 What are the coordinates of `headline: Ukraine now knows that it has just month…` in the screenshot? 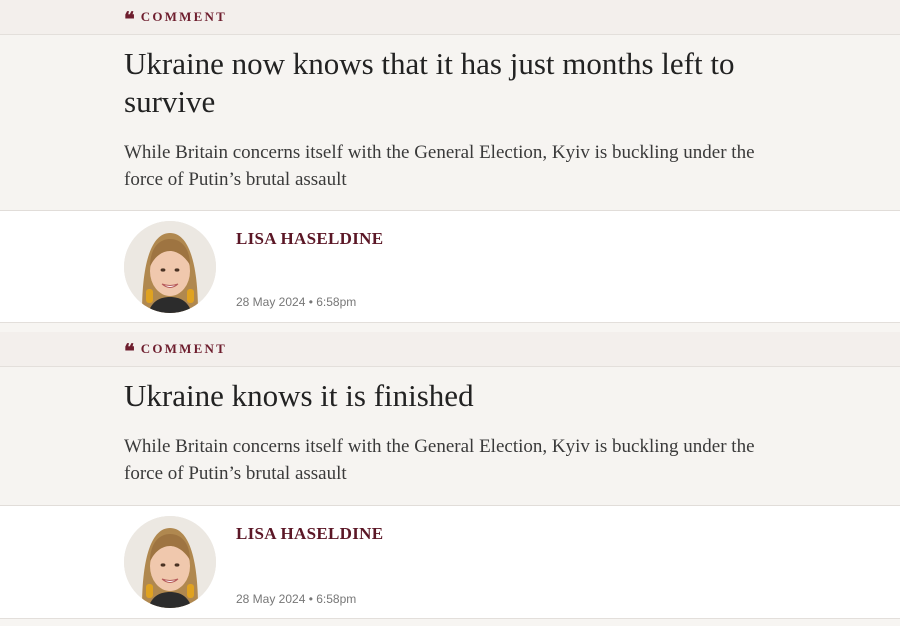 It's located at (392, 78).